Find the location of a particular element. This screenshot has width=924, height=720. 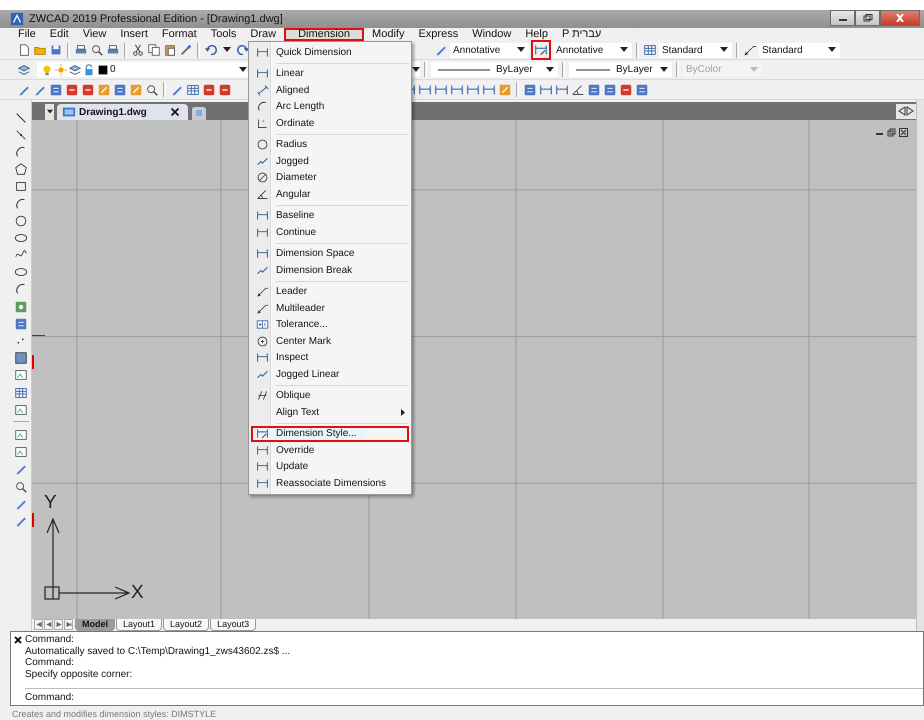

triangle-right-icon is located at coordinates (910, 111).